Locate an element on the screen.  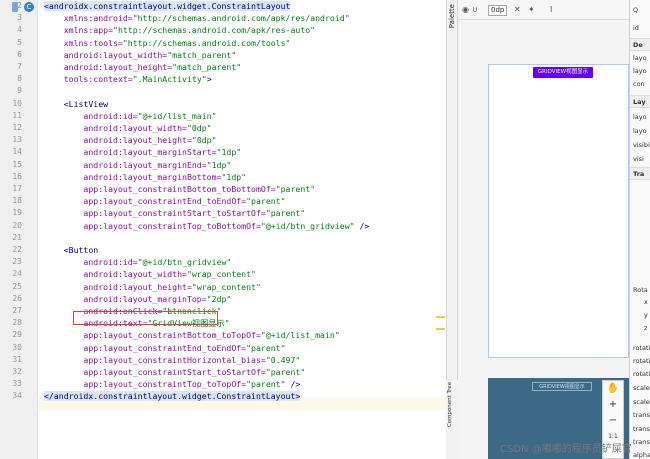
gridview-button-preview: GRIDVIEW视图显示 is located at coordinates (563, 72).